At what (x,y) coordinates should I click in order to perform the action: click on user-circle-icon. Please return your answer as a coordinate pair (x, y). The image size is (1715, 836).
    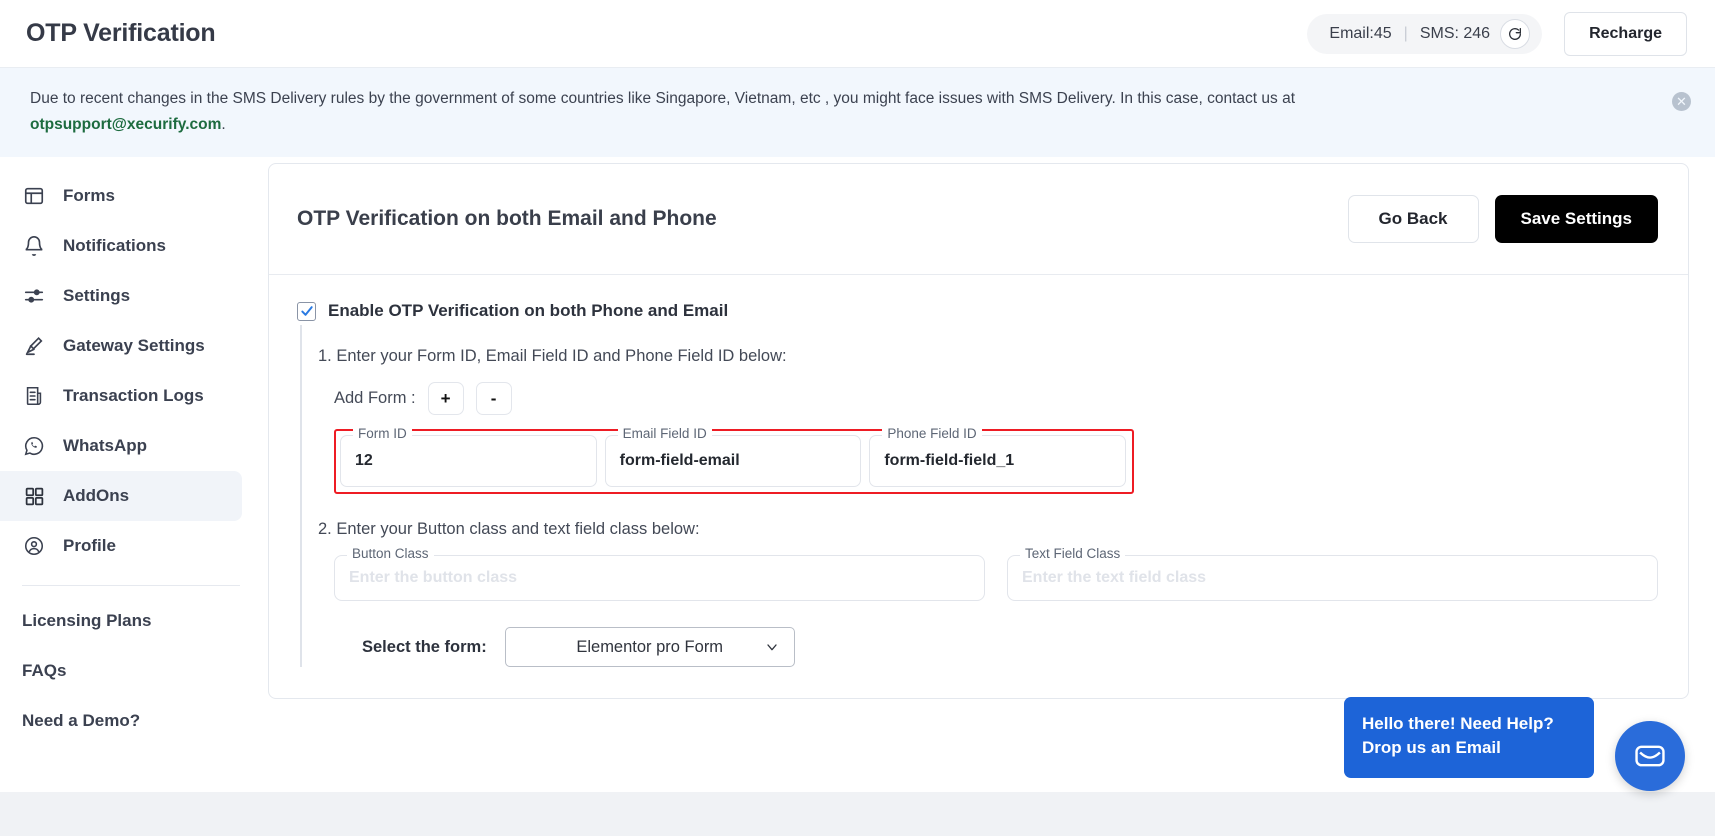
    Looking at the image, I should click on (34, 546).